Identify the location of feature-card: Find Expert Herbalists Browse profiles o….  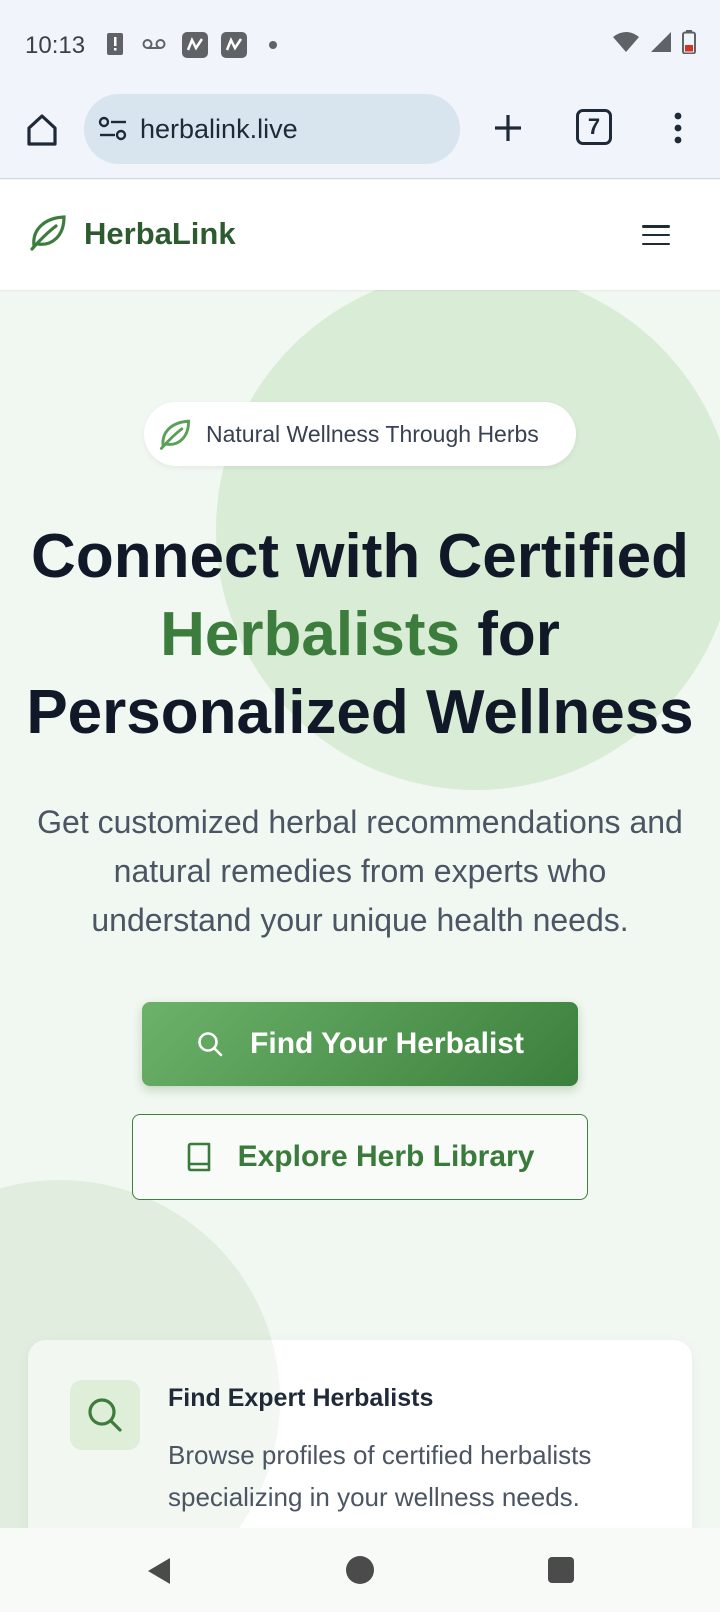
(360, 1434).